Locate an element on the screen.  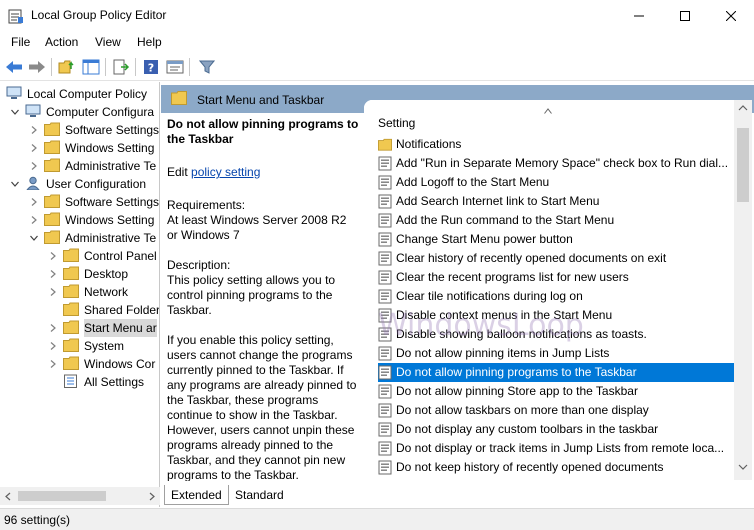
tree-node: Control Panel is located at coordinates (79, 256).